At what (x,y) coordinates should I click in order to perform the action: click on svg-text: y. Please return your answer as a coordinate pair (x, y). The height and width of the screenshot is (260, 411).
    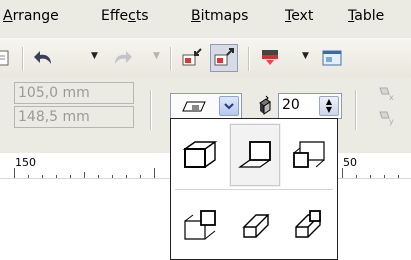
    Looking at the image, I should click on (391, 121).